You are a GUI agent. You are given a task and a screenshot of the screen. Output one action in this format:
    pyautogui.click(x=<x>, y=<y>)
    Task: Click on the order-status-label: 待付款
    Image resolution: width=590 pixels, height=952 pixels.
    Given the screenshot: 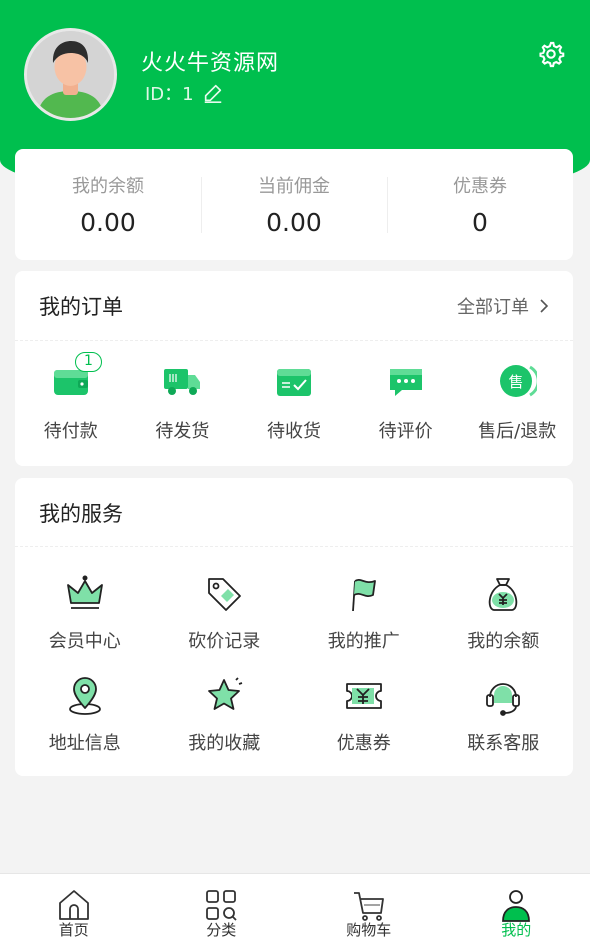 What is the action you would take?
    pyautogui.click(x=70, y=431)
    